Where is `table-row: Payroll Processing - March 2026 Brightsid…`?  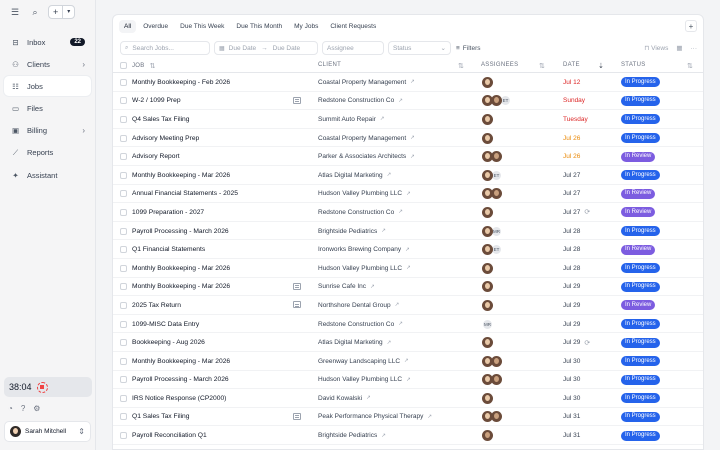 table-row: Payroll Processing - March 2026 Brightsid… is located at coordinates (408, 231).